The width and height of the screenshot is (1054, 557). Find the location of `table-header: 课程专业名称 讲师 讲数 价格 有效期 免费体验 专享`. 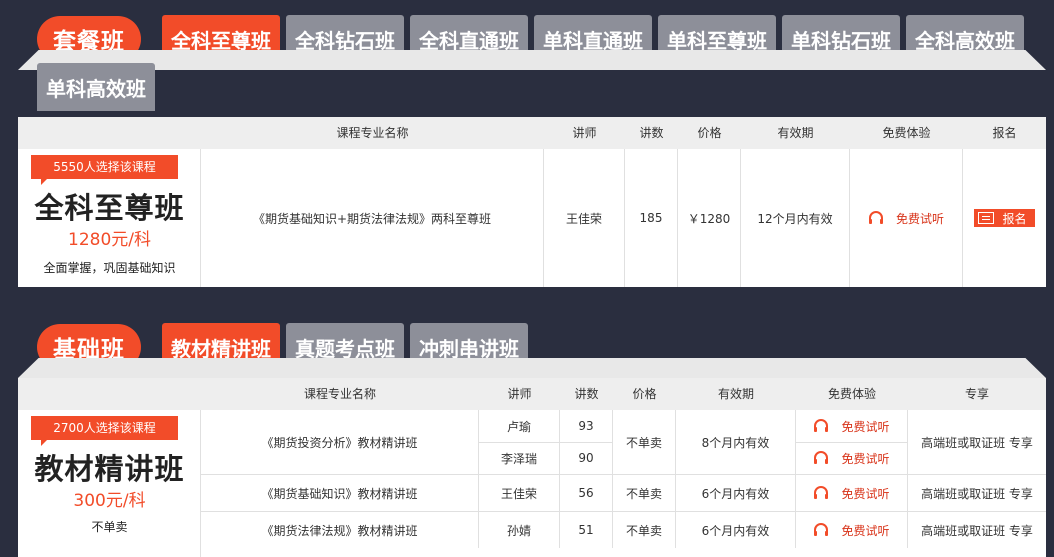

table-header: 课程专业名称 讲师 讲数 价格 有效期 免费体验 专享 is located at coordinates (532, 394).